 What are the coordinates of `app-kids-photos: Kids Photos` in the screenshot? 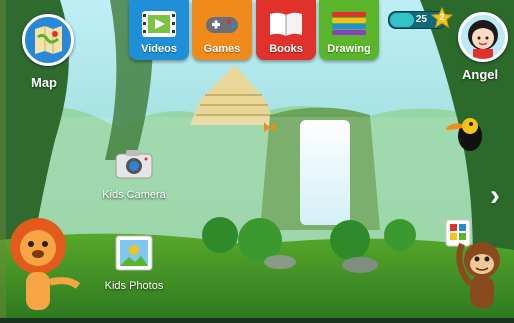 It's located at (134, 263).